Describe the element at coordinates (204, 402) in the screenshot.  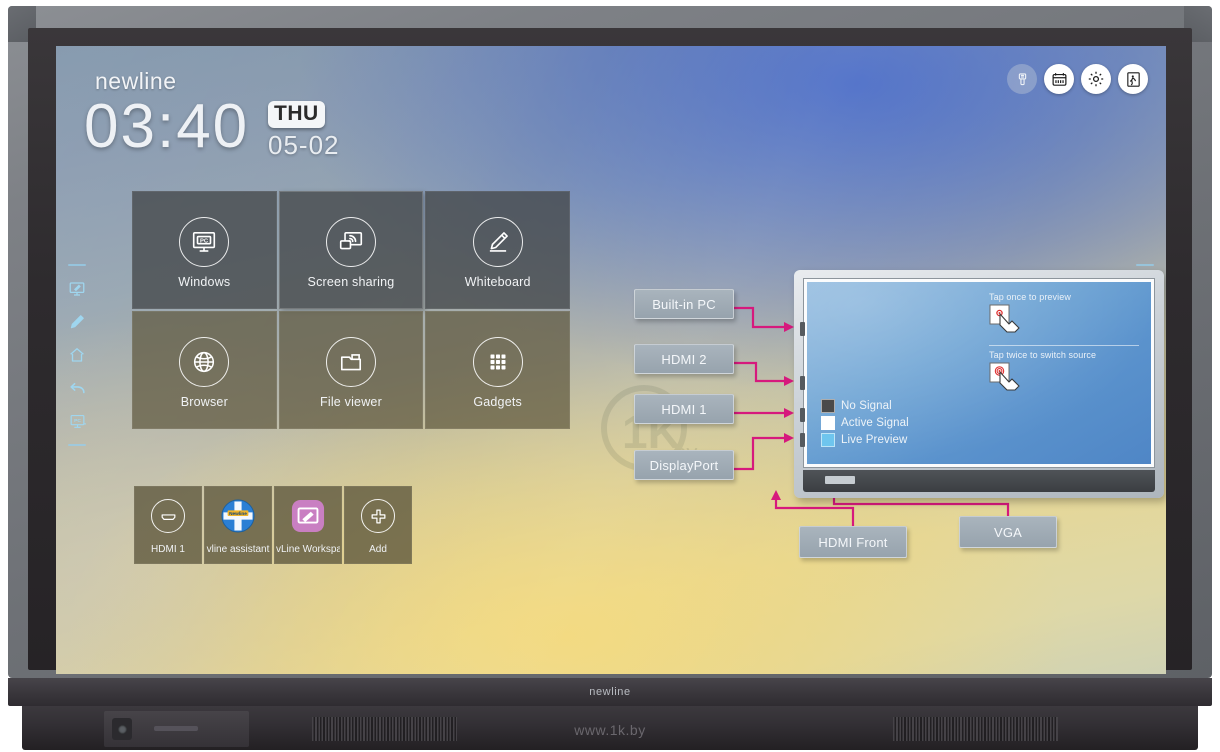
I see `tile-label: Browser` at that location.